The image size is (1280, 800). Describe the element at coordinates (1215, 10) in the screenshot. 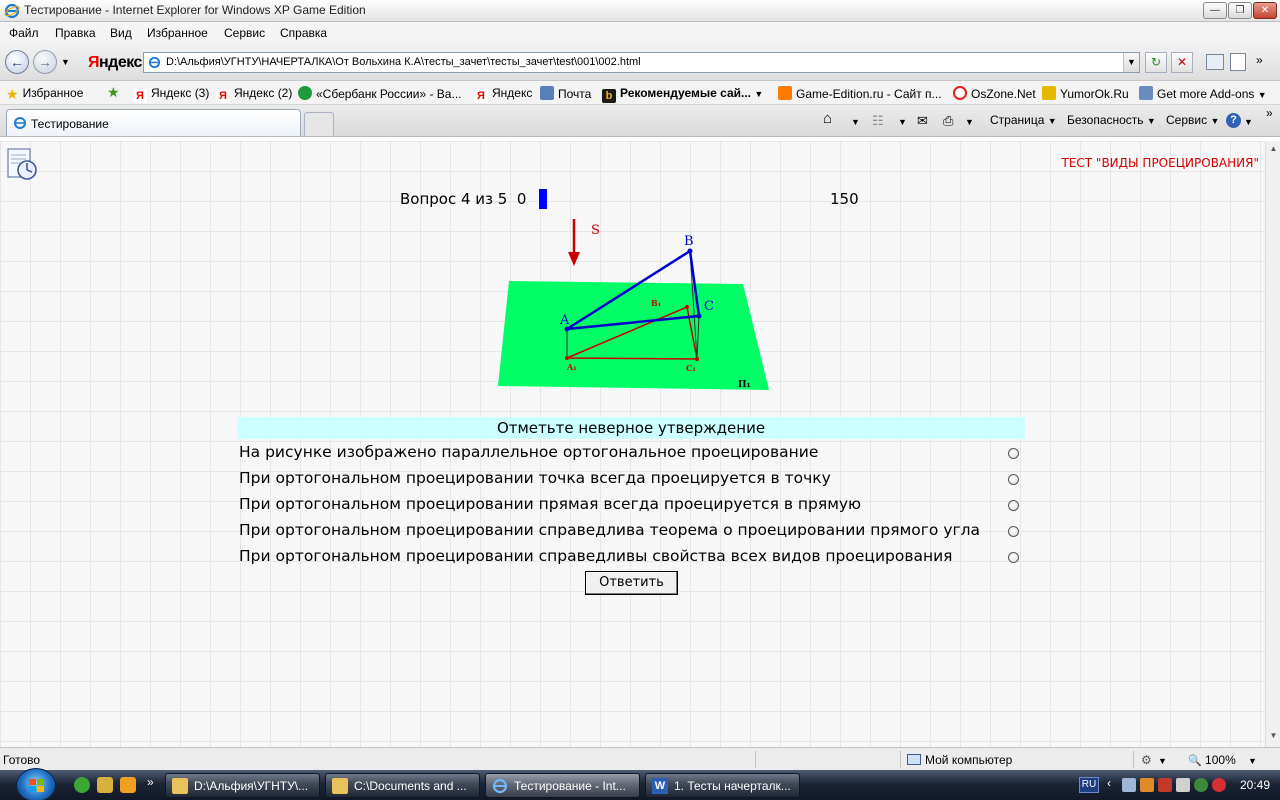

I see `minimize-button: —` at that location.